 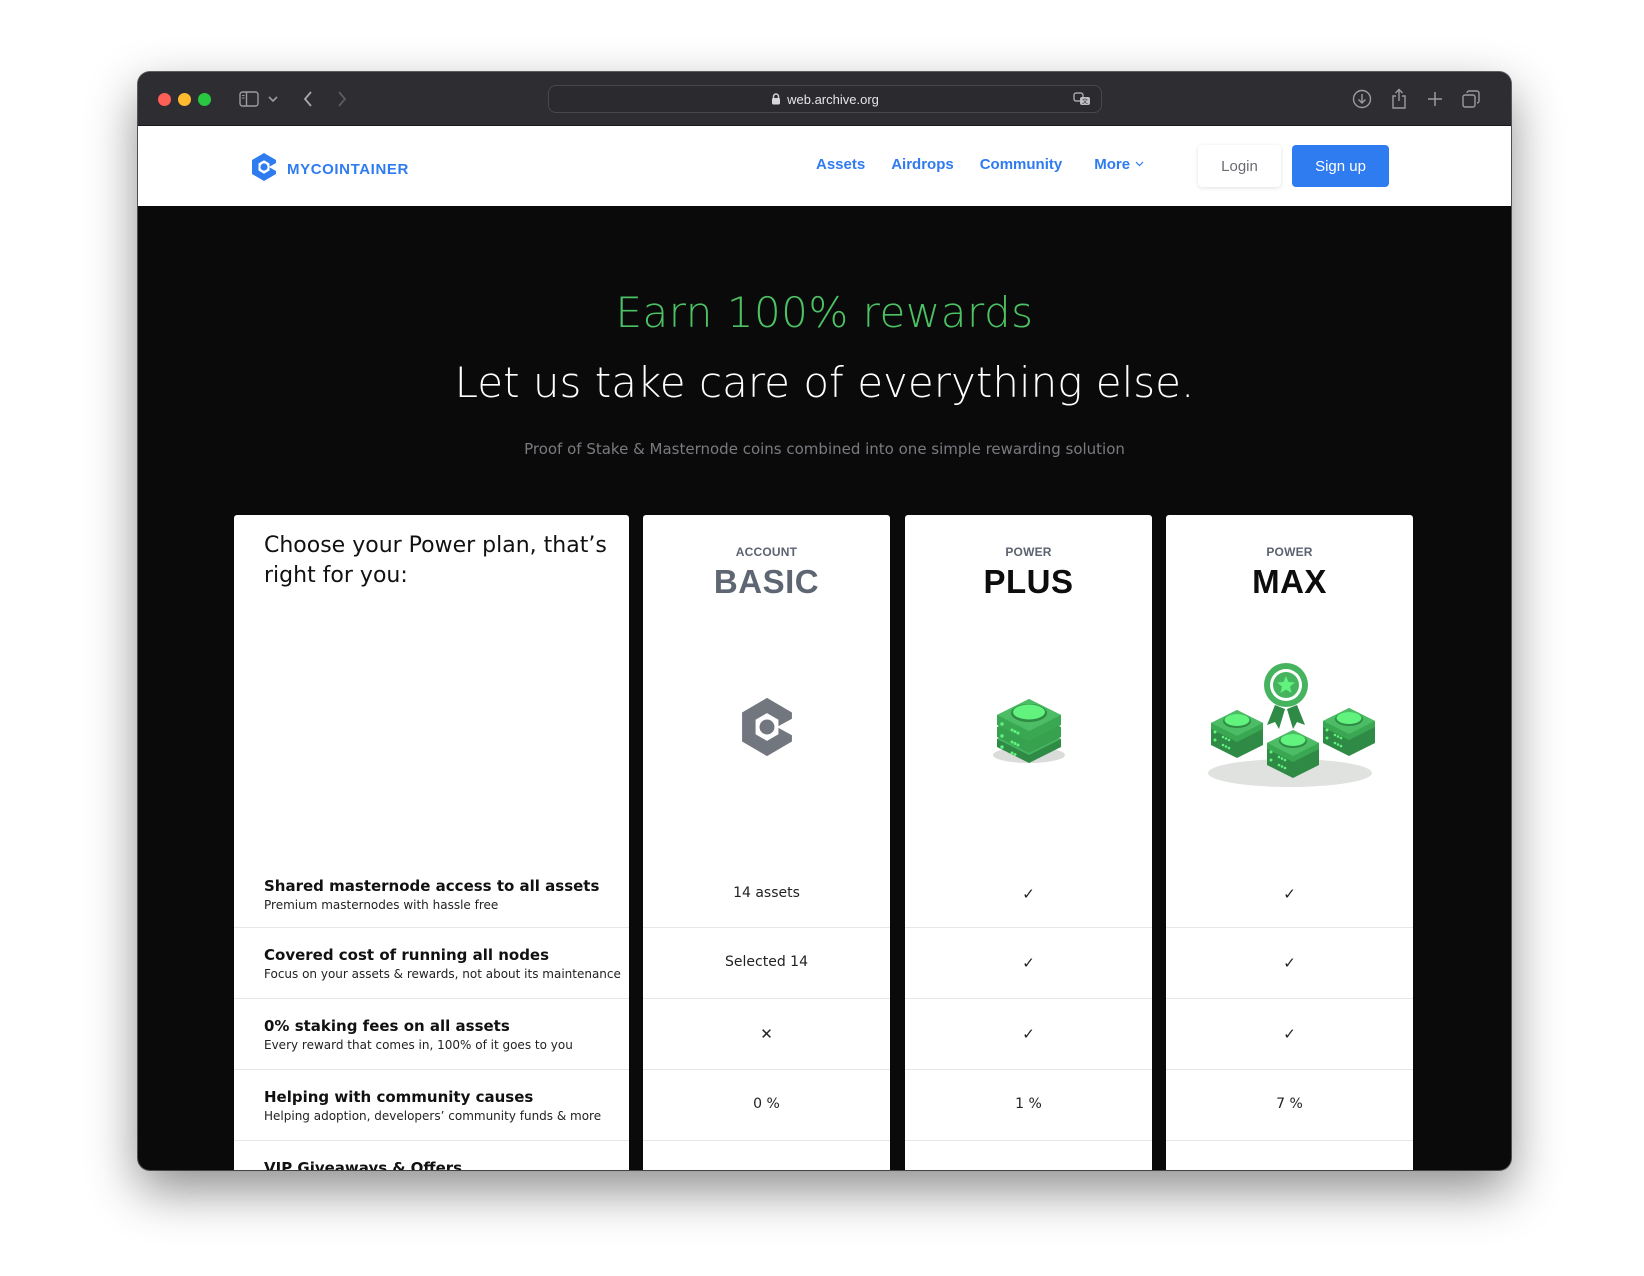 What do you see at coordinates (399, 1097) in the screenshot?
I see `feature-title: Helping with community causes` at bounding box center [399, 1097].